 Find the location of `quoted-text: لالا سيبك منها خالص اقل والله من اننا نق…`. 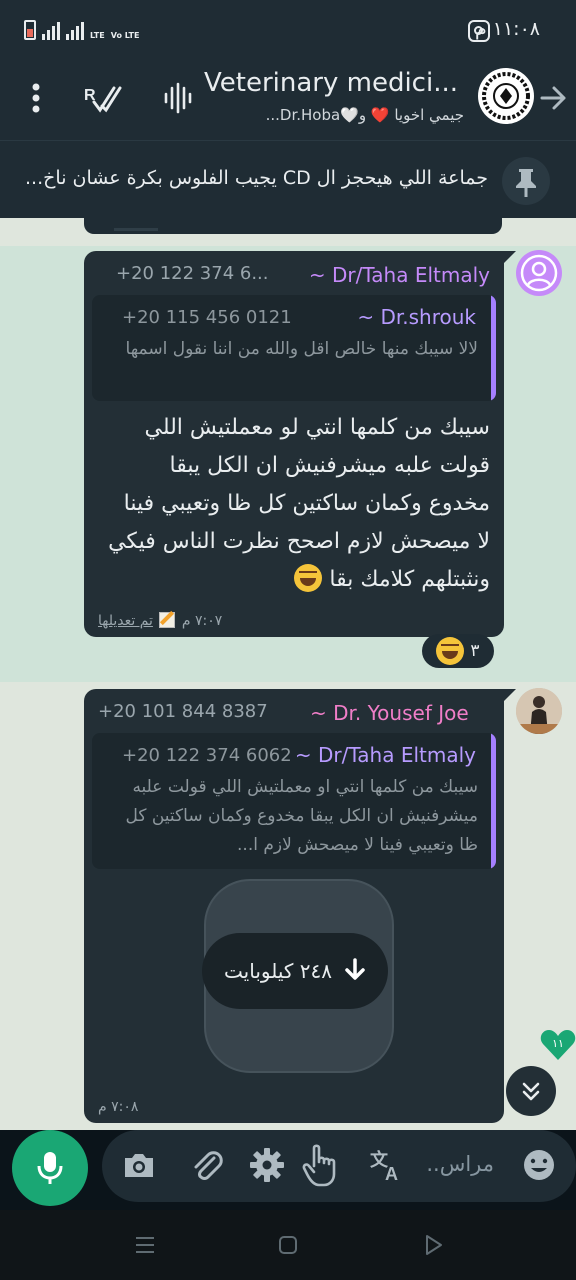

quoted-text: لالا سيبك منها خالص اقل والله من اننا نق… is located at coordinates (301, 349).